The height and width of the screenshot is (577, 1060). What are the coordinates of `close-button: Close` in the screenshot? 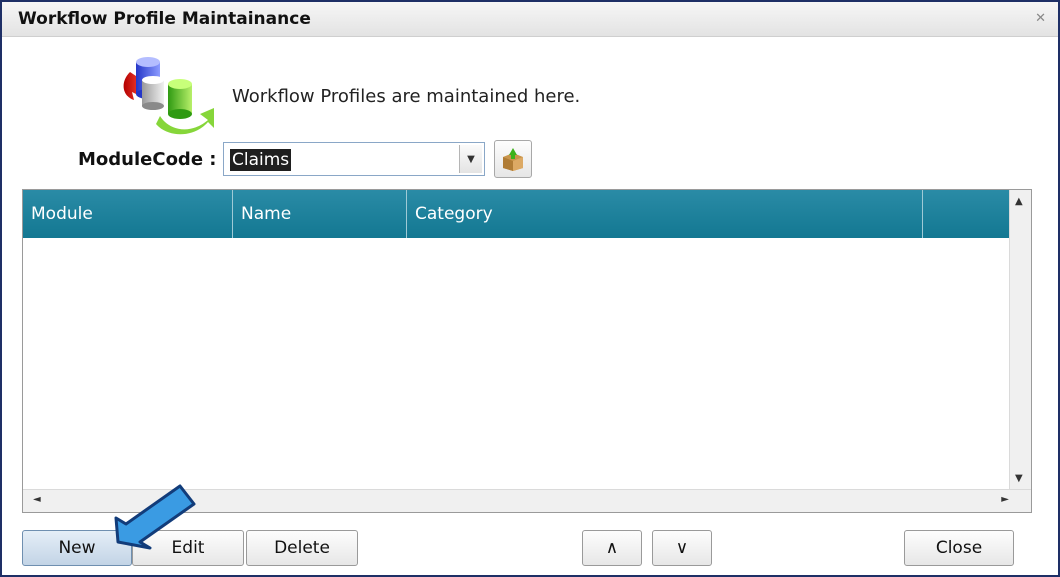 It's located at (959, 548).